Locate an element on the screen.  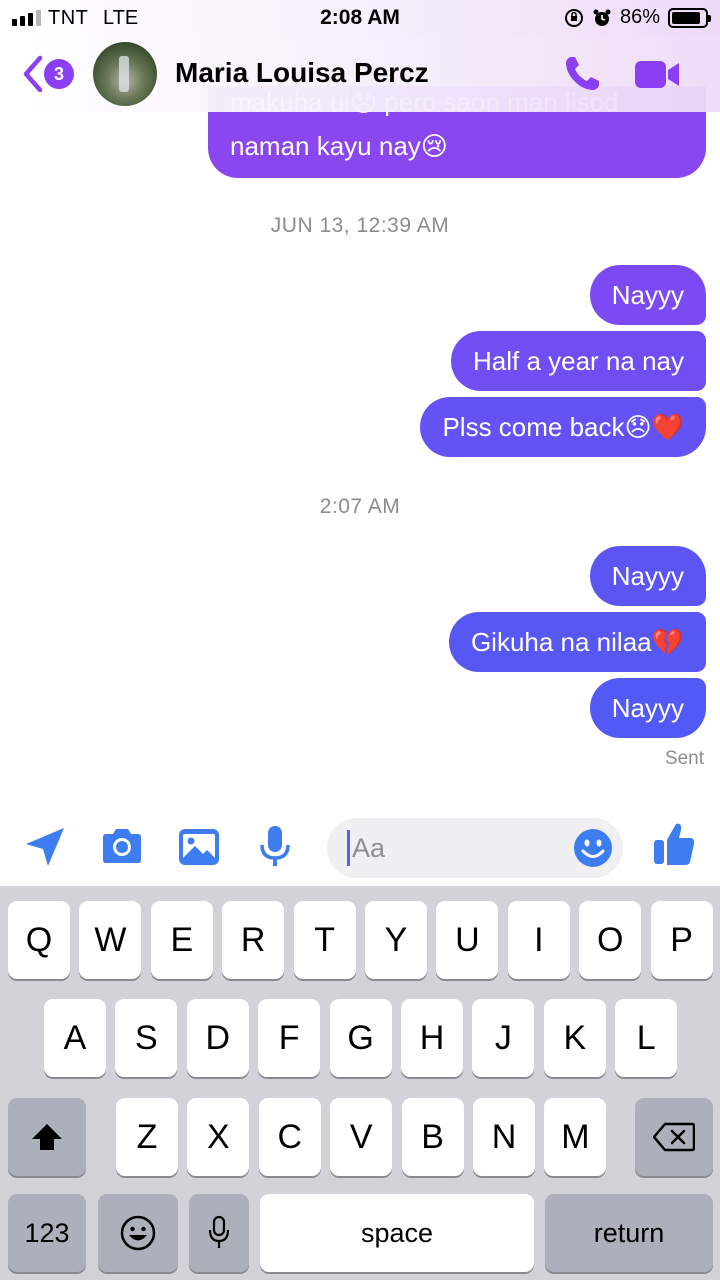
text-caret is located at coordinates (348, 848).